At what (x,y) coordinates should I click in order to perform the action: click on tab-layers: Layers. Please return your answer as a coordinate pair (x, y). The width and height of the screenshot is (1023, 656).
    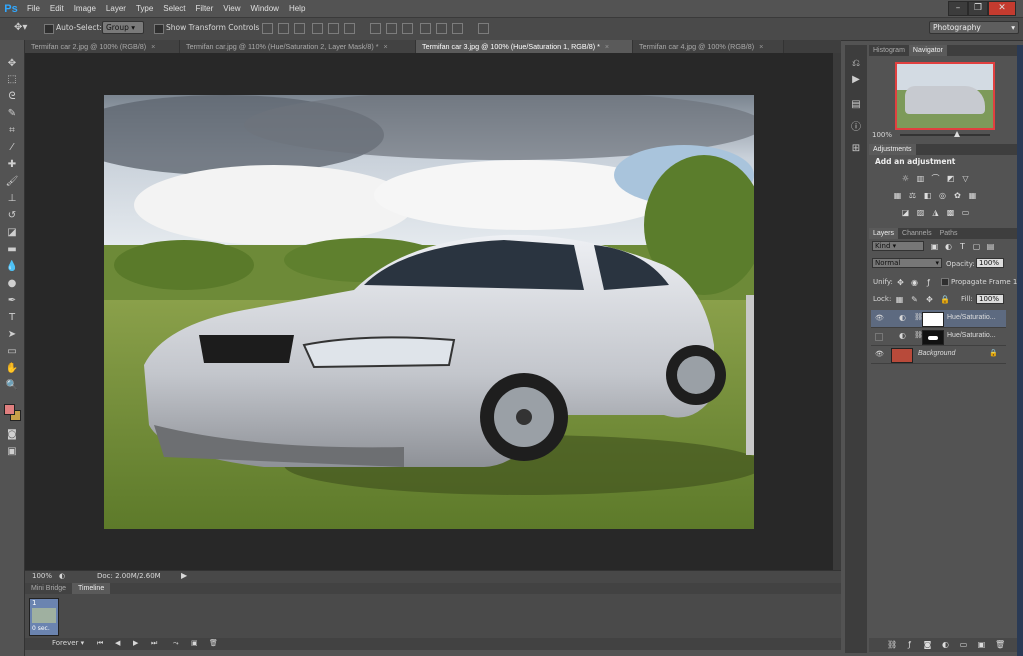
    Looking at the image, I should click on (884, 233).